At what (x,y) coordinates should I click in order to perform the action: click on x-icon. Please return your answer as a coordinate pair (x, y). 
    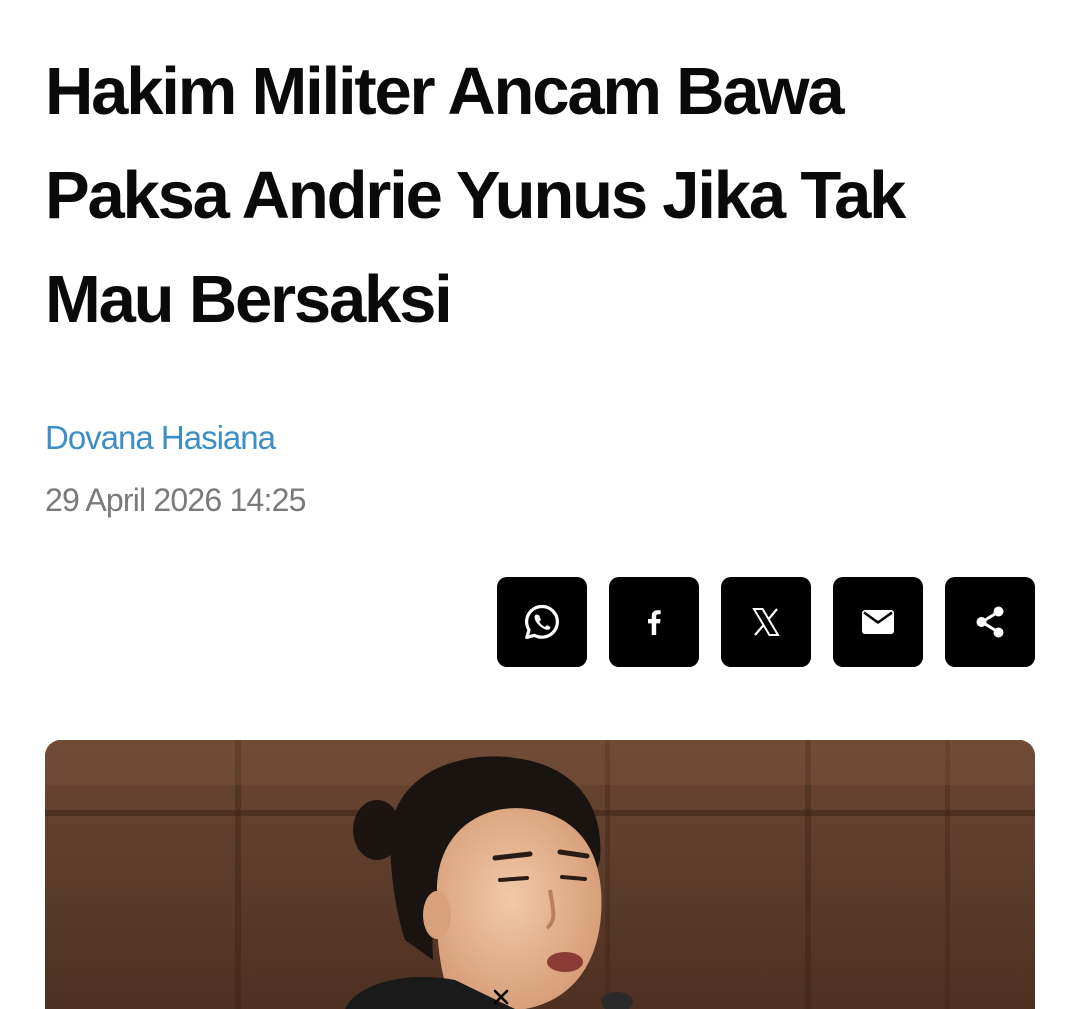
    Looking at the image, I should click on (766, 622).